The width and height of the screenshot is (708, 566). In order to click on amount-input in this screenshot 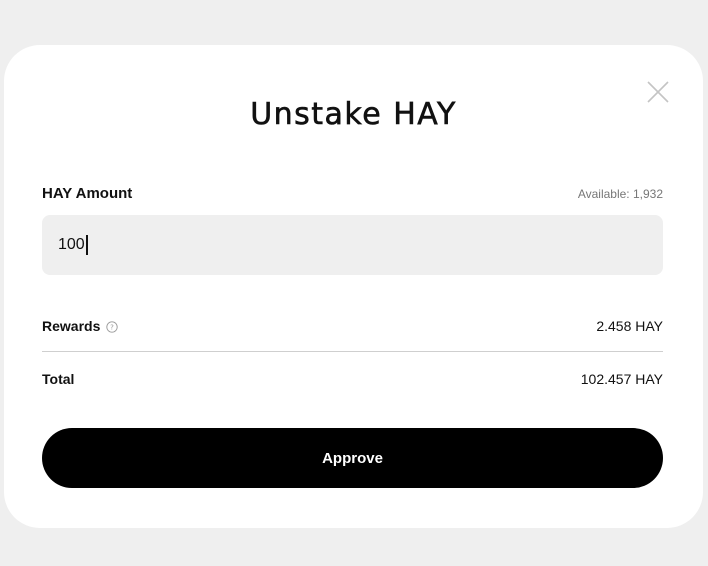, I will do `click(352, 245)`.